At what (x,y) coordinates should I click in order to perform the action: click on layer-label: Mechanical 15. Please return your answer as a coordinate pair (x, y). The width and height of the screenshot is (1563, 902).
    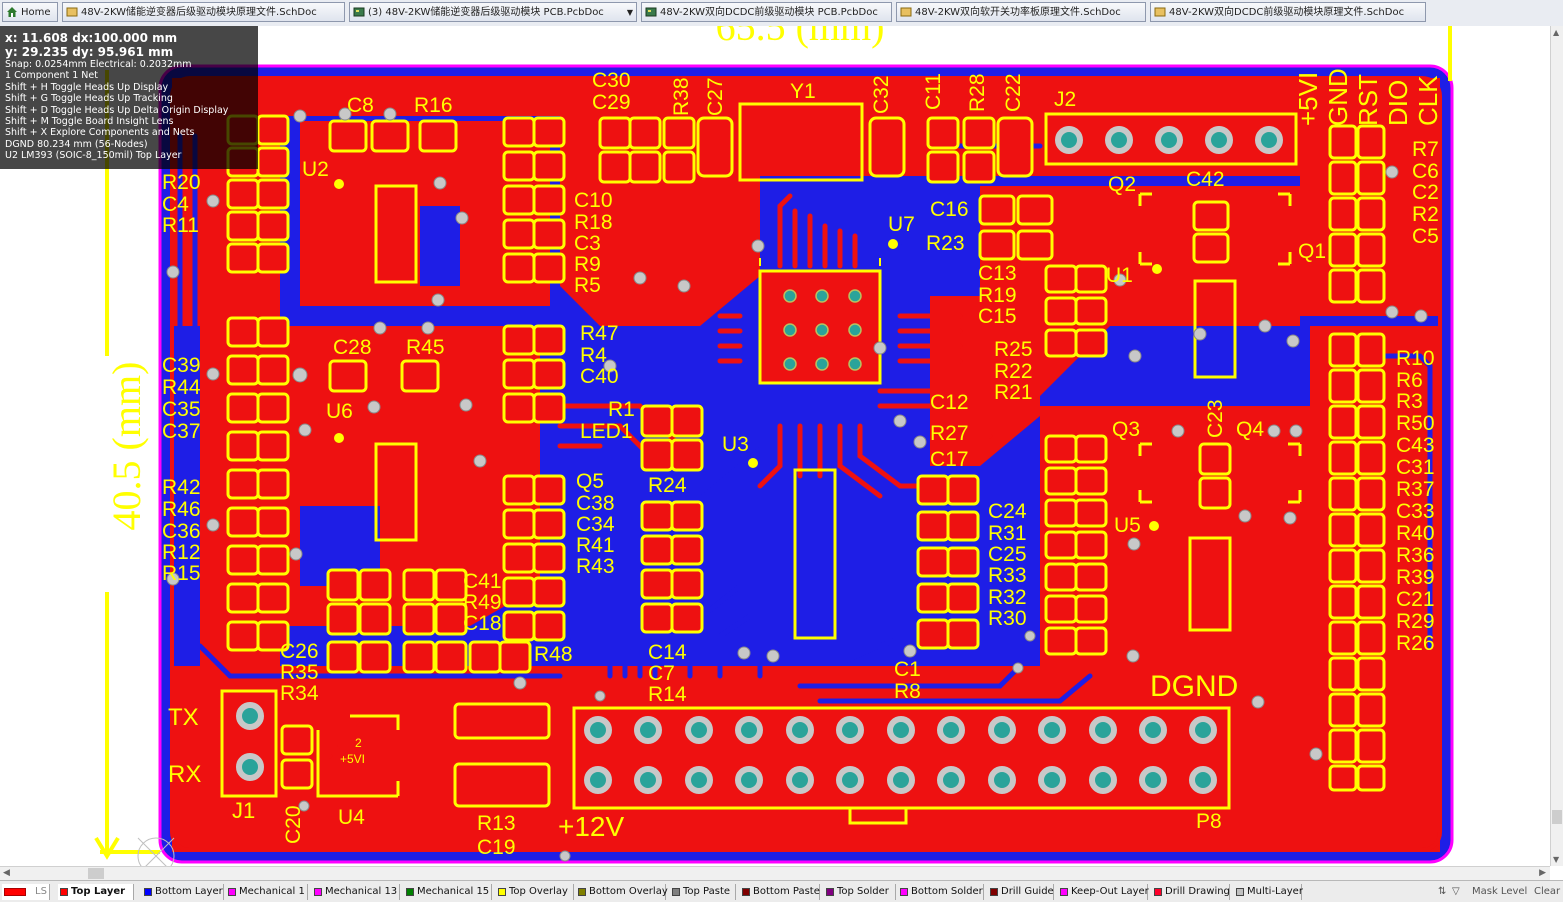
    Looking at the image, I should click on (453, 891).